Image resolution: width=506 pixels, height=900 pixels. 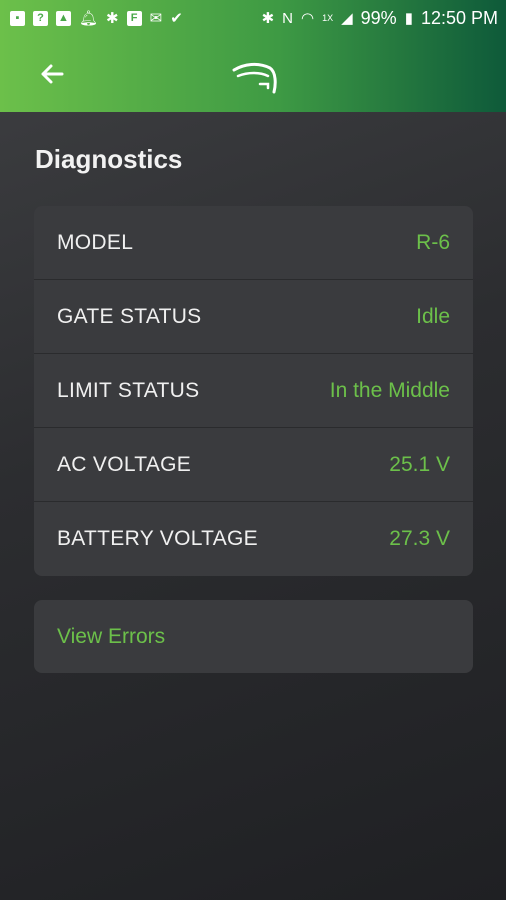 What do you see at coordinates (253, 636) in the screenshot?
I see `view-errors-button: View Errors` at bounding box center [253, 636].